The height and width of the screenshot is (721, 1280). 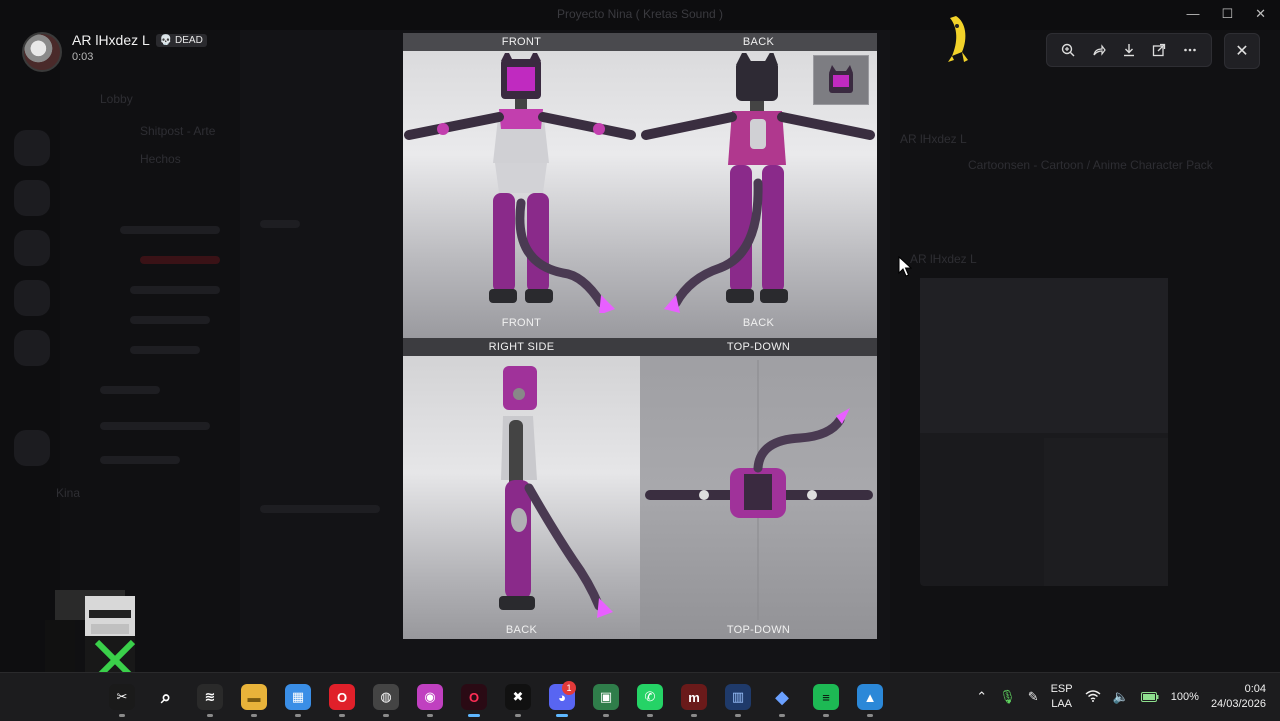 I want to click on minimize-icon: —, so click(x=1192, y=14).